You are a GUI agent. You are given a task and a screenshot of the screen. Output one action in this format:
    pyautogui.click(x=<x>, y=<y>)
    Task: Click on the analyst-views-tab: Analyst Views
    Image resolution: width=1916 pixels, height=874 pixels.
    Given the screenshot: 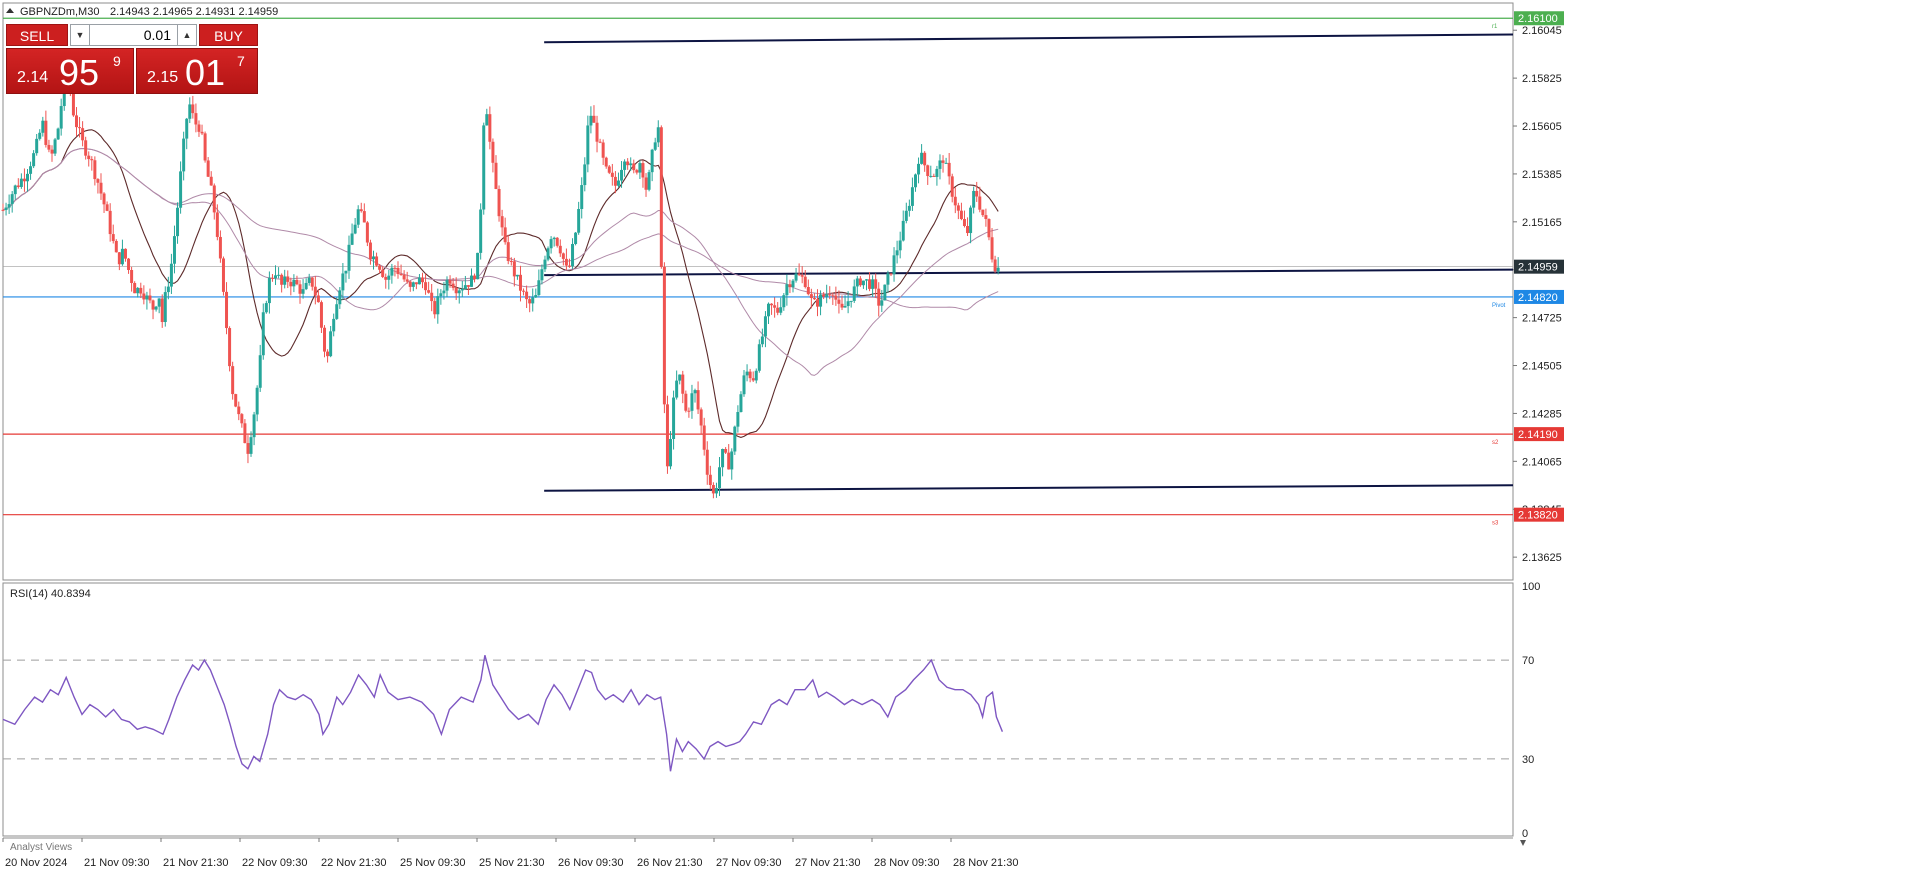 What is the action you would take?
    pyautogui.click(x=41, y=847)
    